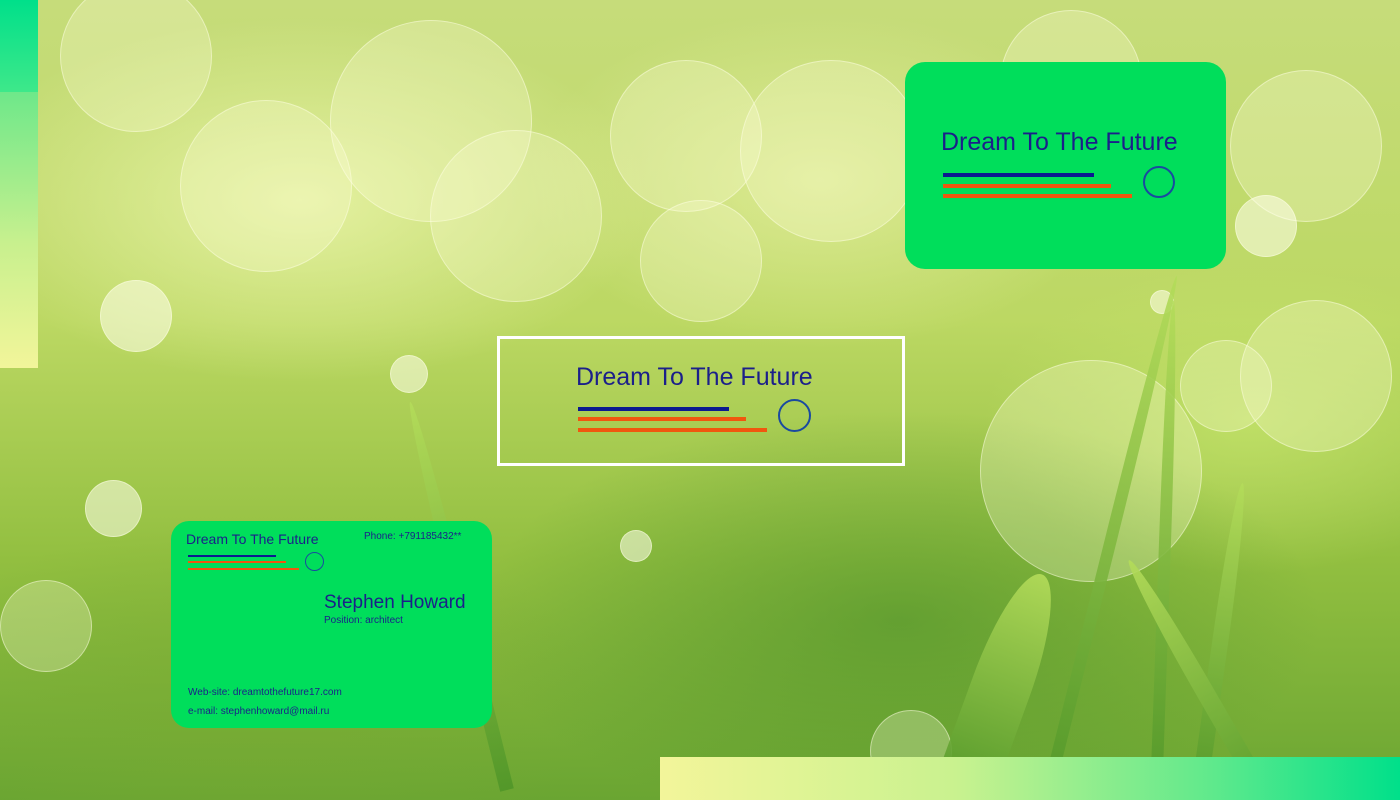  Describe the element at coordinates (794, 415) in the screenshot. I see `frame-circle-icon` at that location.